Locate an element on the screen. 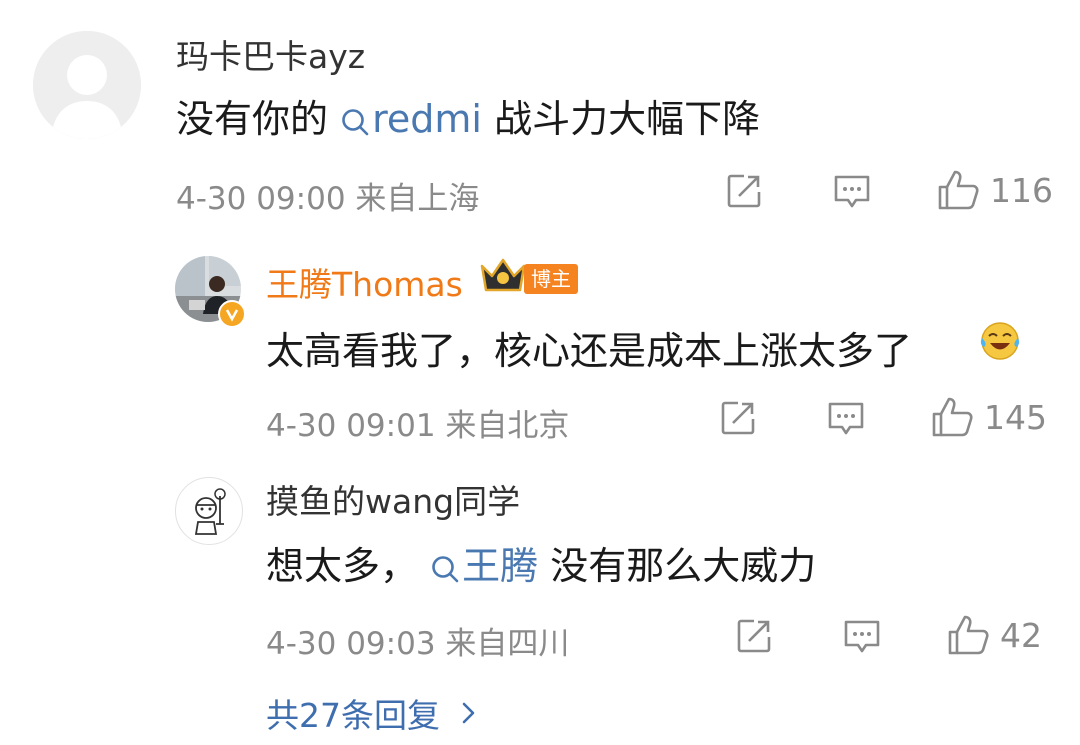 Image resolution: width=1080 pixels, height=745 pixels. blogger-badge: 博主 is located at coordinates (551, 279).